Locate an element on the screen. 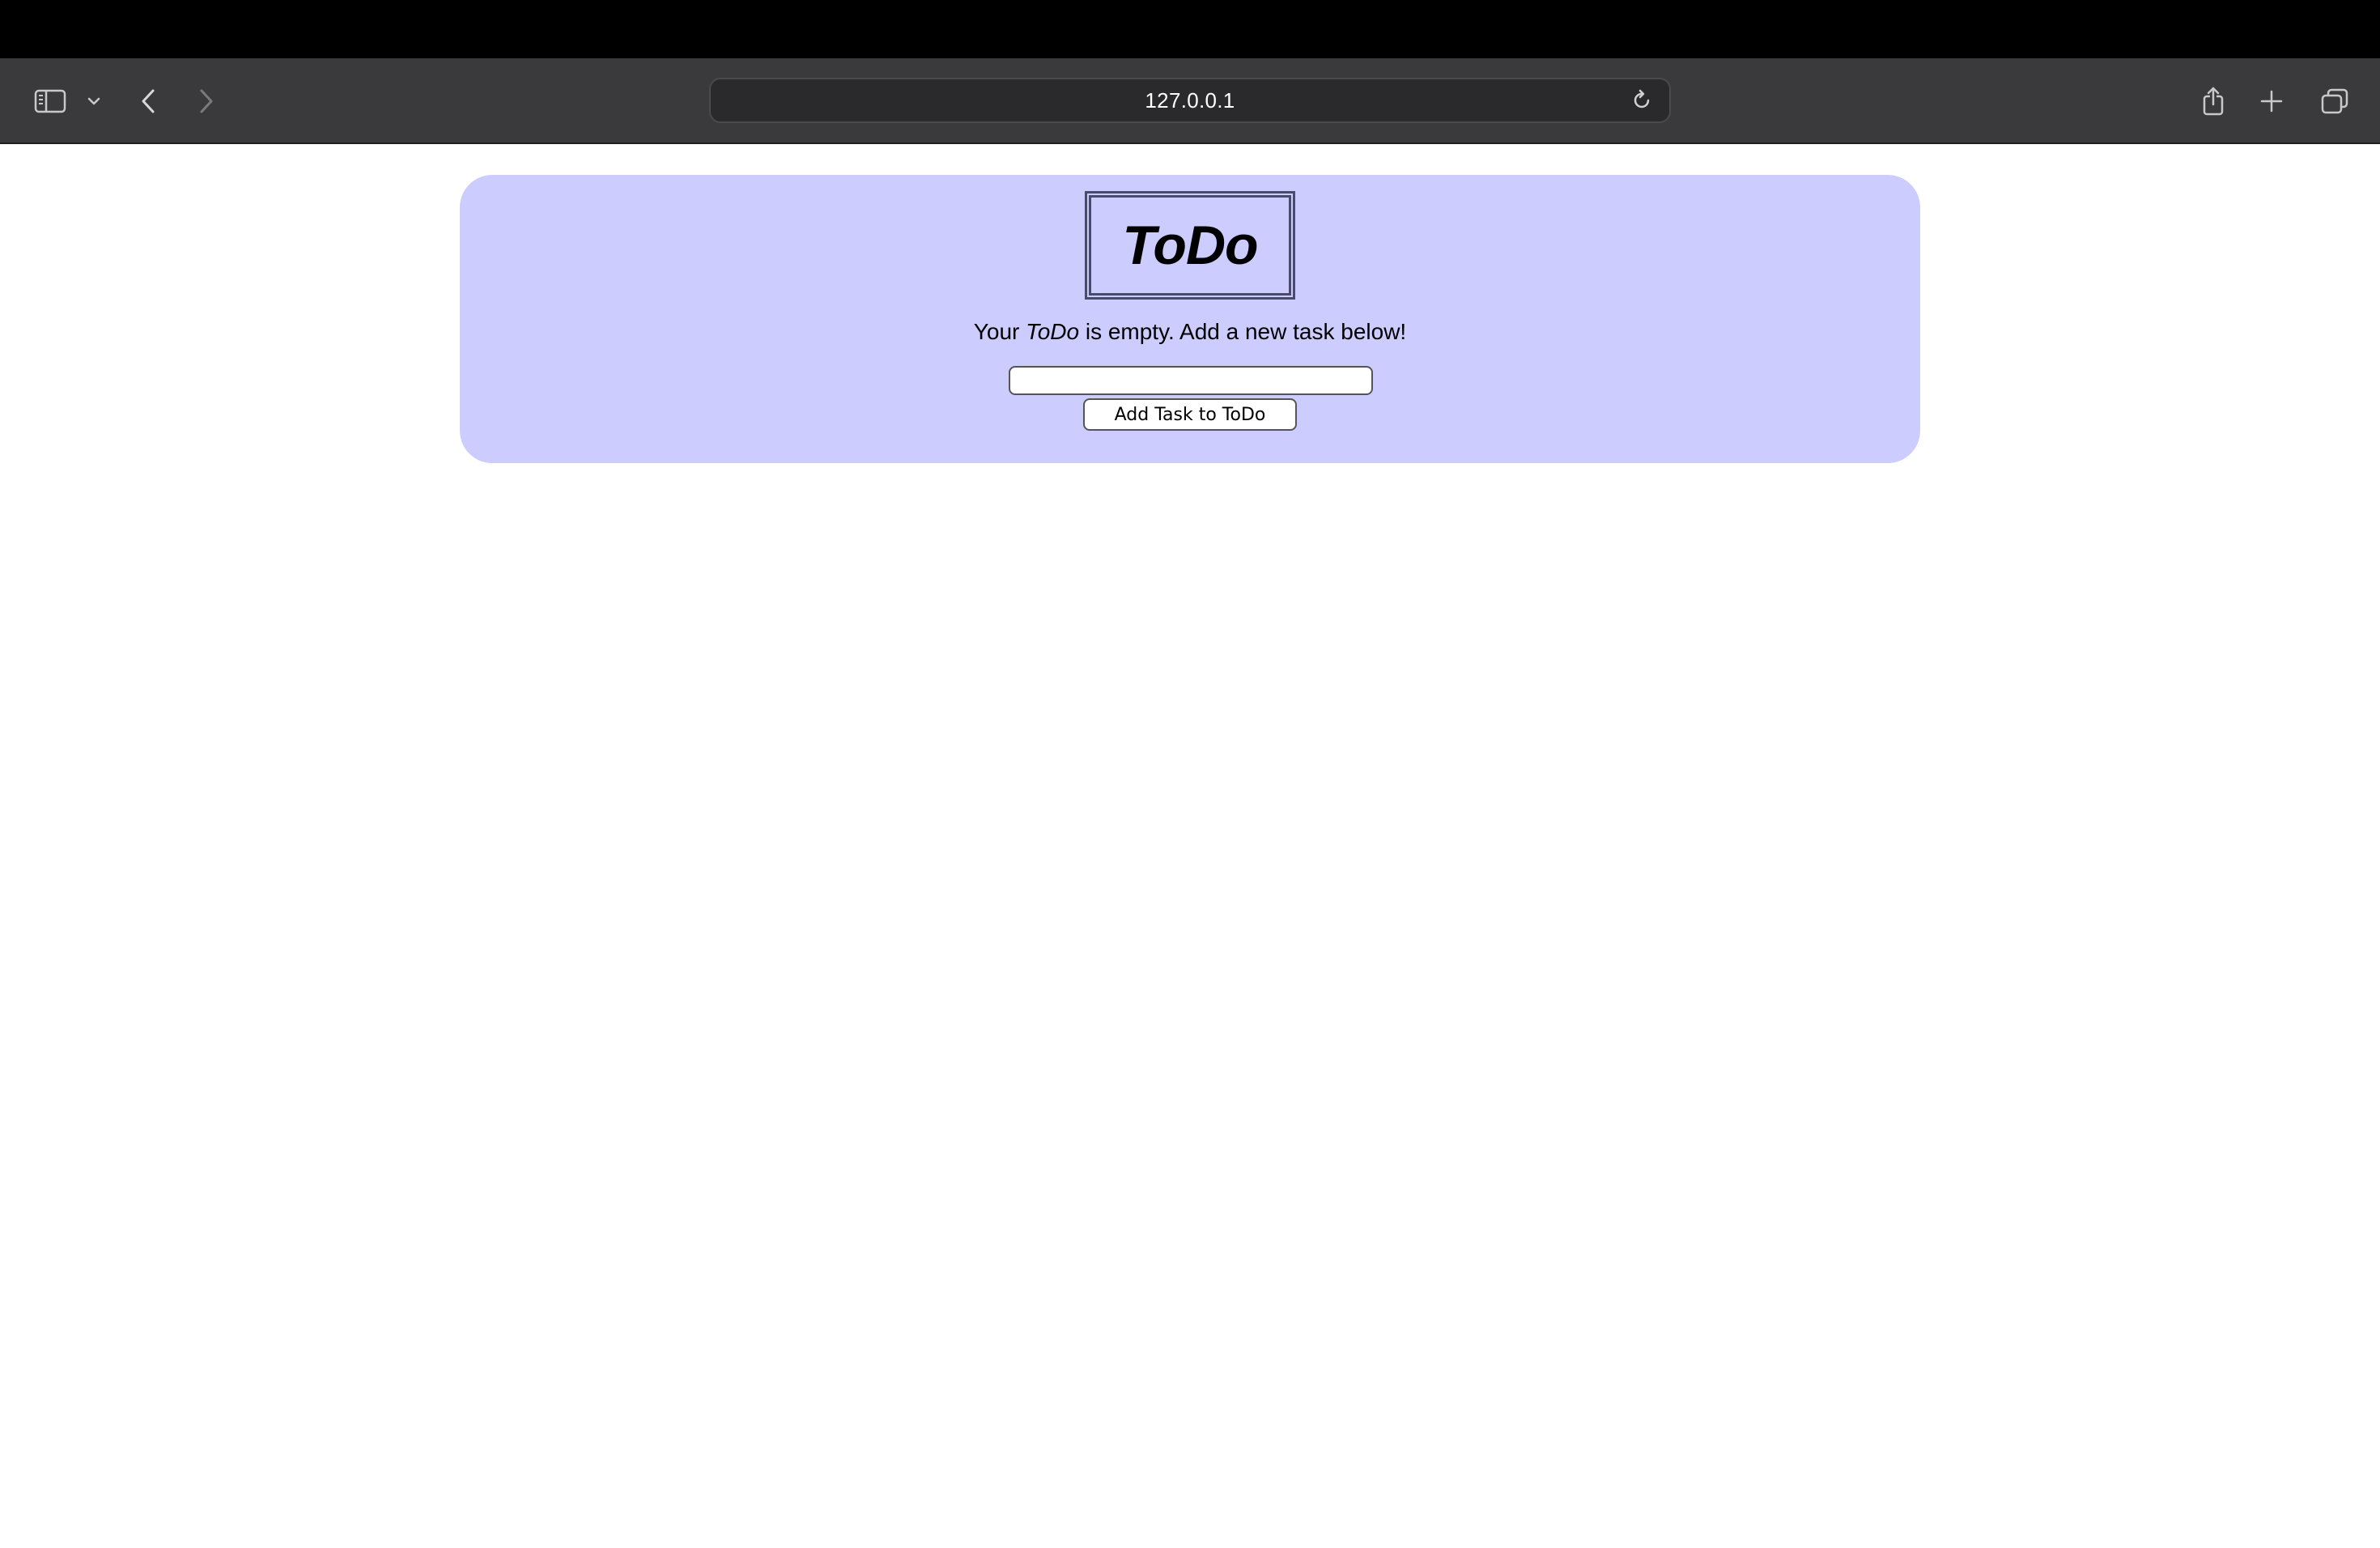  url-text: 127.0.0.1 is located at coordinates (1190, 100).